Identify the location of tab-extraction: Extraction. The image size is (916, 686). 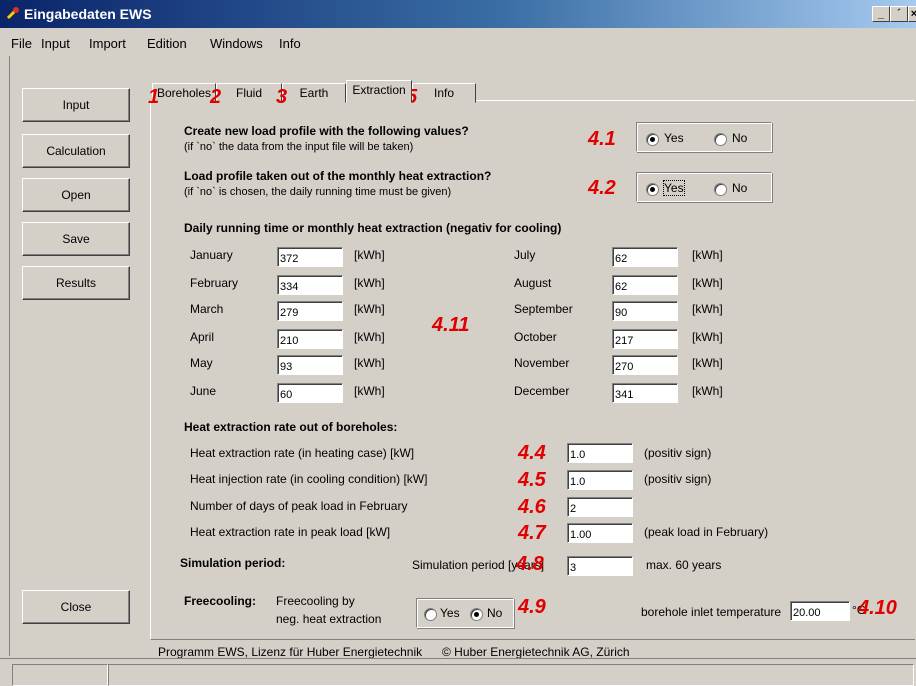
(379, 91).